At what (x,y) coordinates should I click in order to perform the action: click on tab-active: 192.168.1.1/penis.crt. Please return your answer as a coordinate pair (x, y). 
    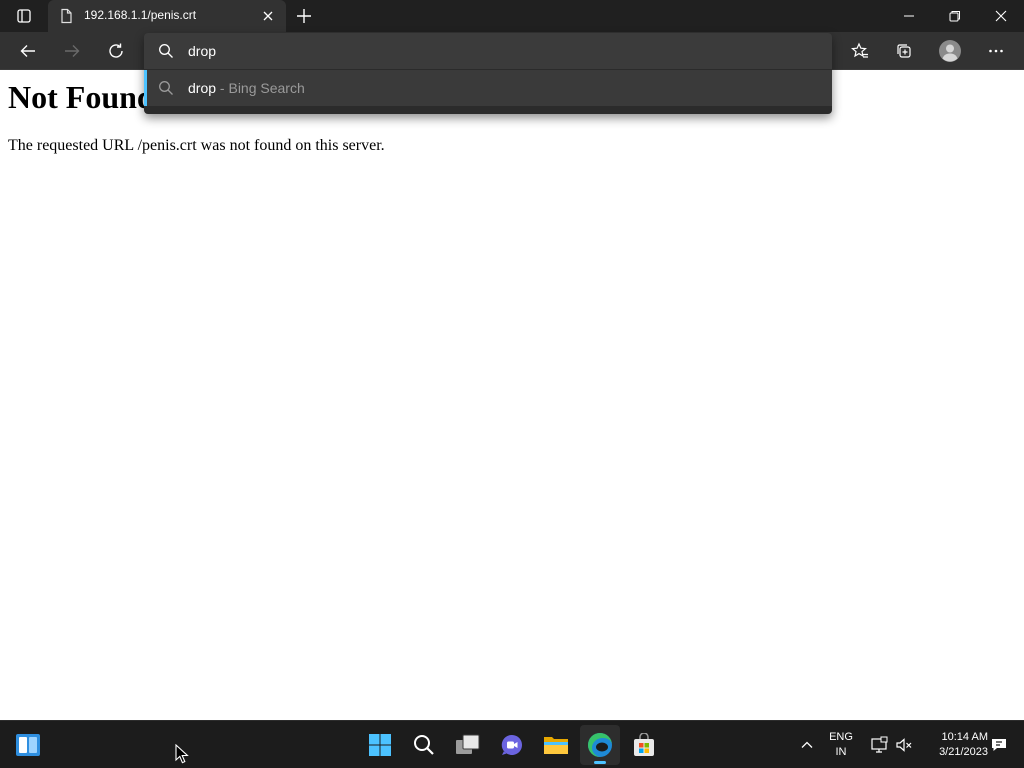
    Looking at the image, I should click on (167, 16).